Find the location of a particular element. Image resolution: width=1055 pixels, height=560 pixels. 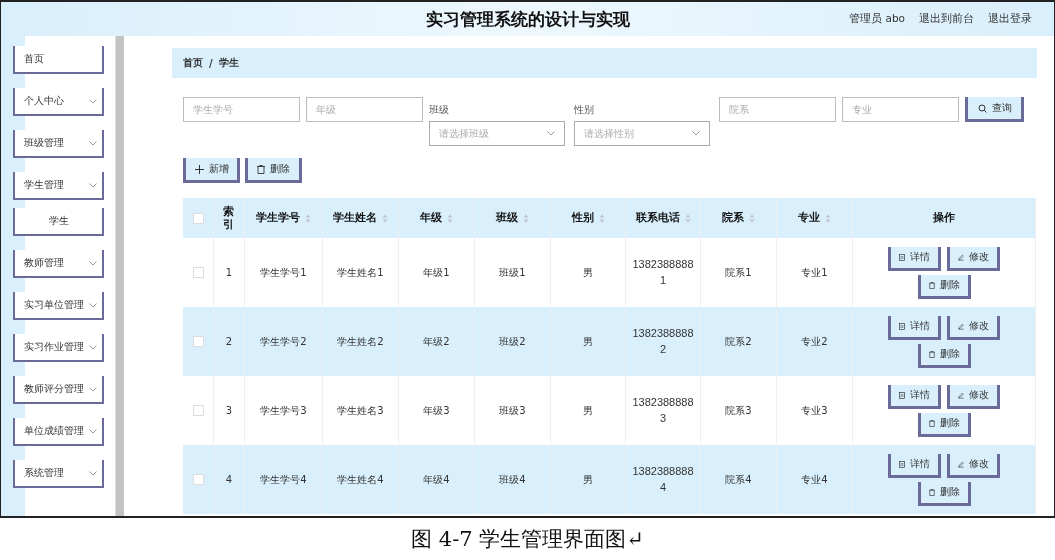

search-field: 专业 is located at coordinates (900, 109).